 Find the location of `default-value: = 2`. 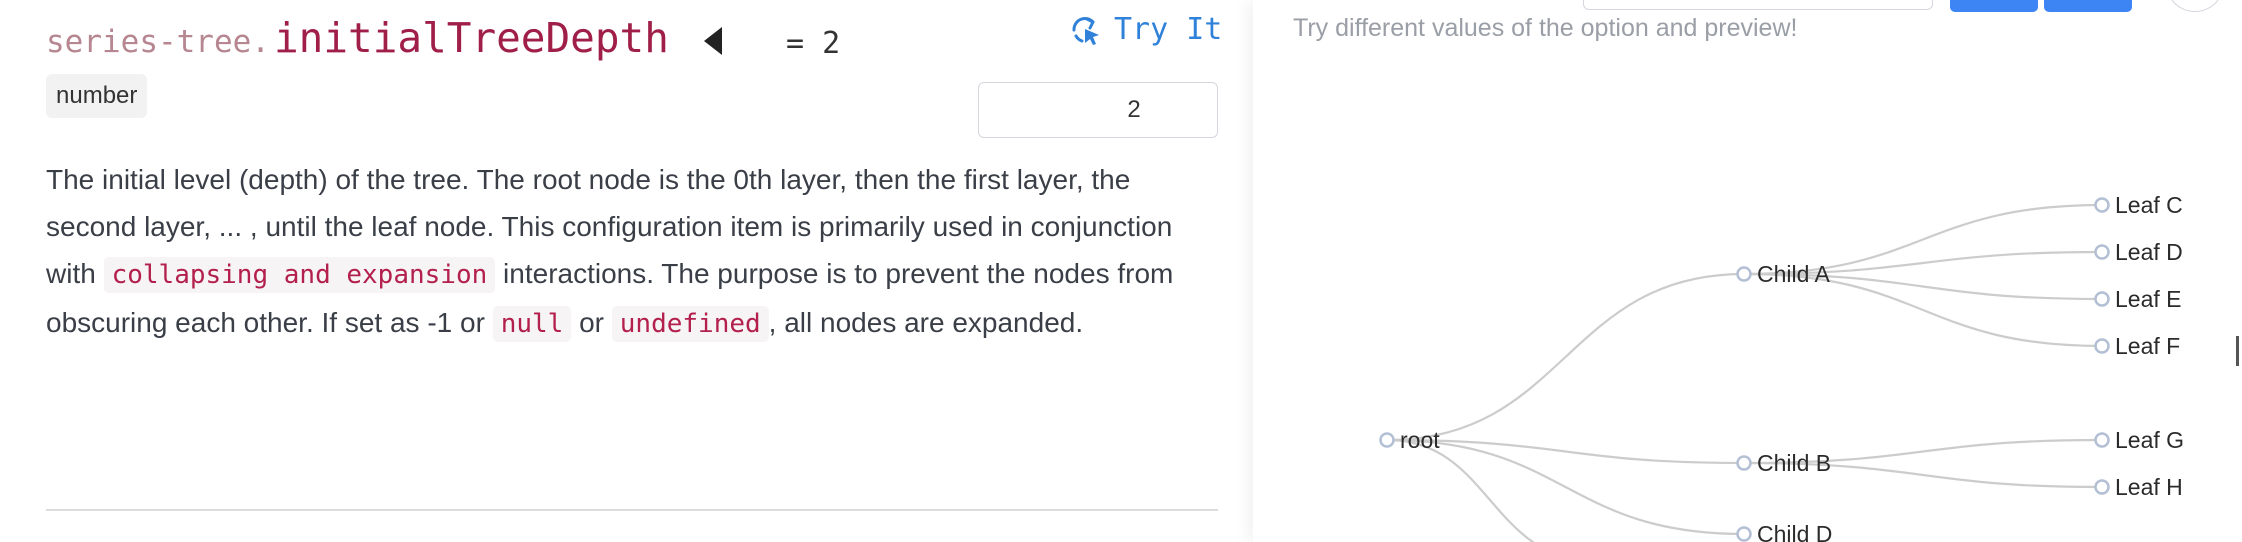

default-value: = 2 is located at coordinates (813, 43).